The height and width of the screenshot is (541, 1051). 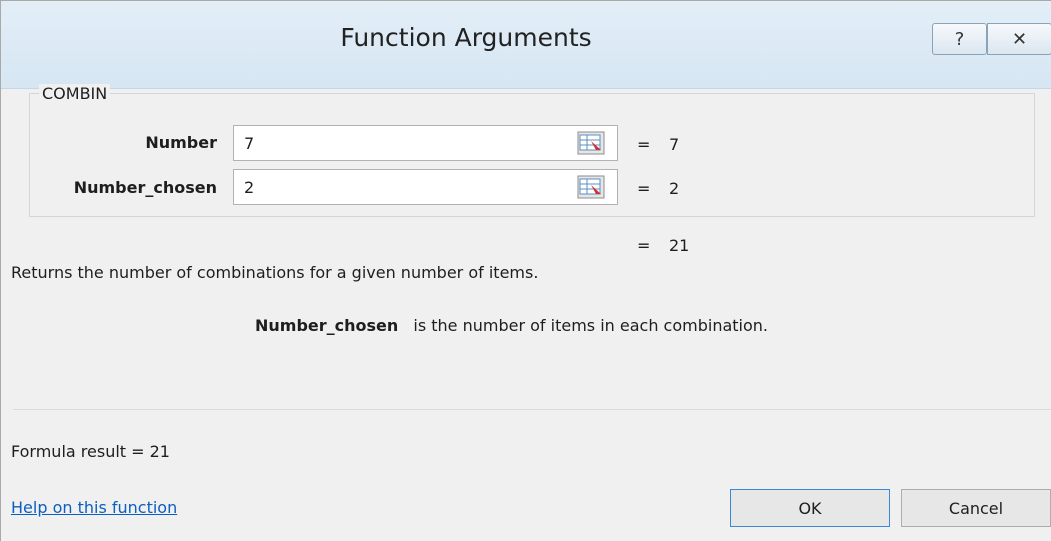 I want to click on close-icon: ✕, so click(x=1019, y=39).